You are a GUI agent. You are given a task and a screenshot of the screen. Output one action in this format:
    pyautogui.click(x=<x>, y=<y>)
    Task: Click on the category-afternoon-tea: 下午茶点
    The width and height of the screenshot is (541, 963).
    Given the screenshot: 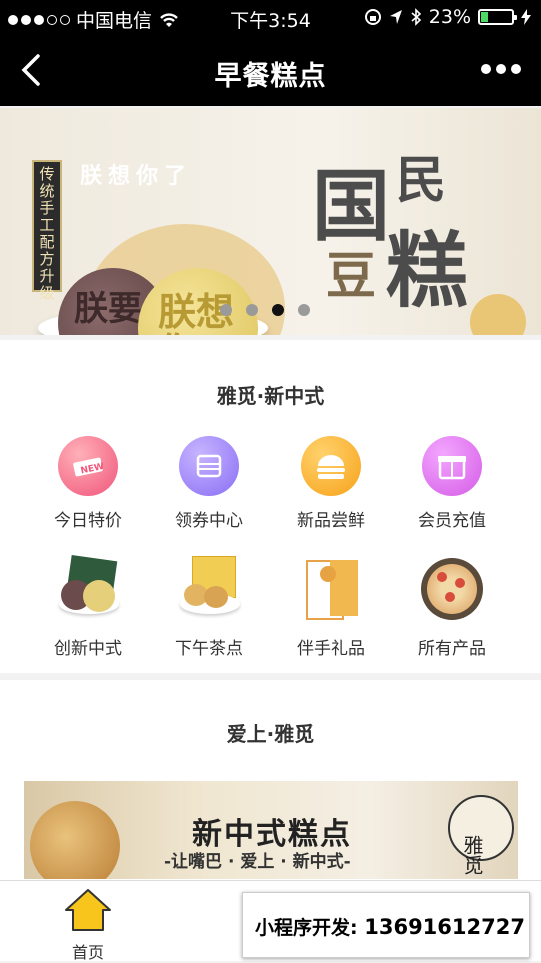 What is the action you would take?
    pyautogui.click(x=209, y=606)
    